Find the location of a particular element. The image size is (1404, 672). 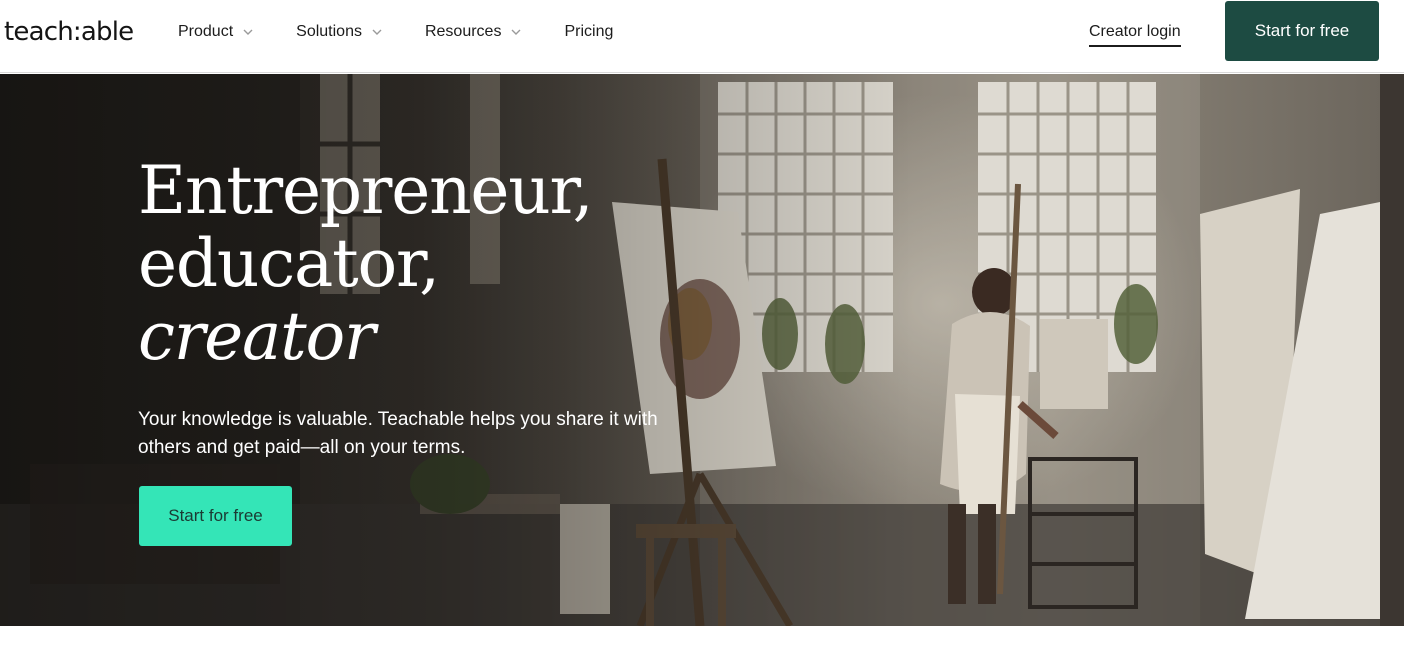

hero-headline: Entrepreneur, educator, creator is located at coordinates (366, 263).